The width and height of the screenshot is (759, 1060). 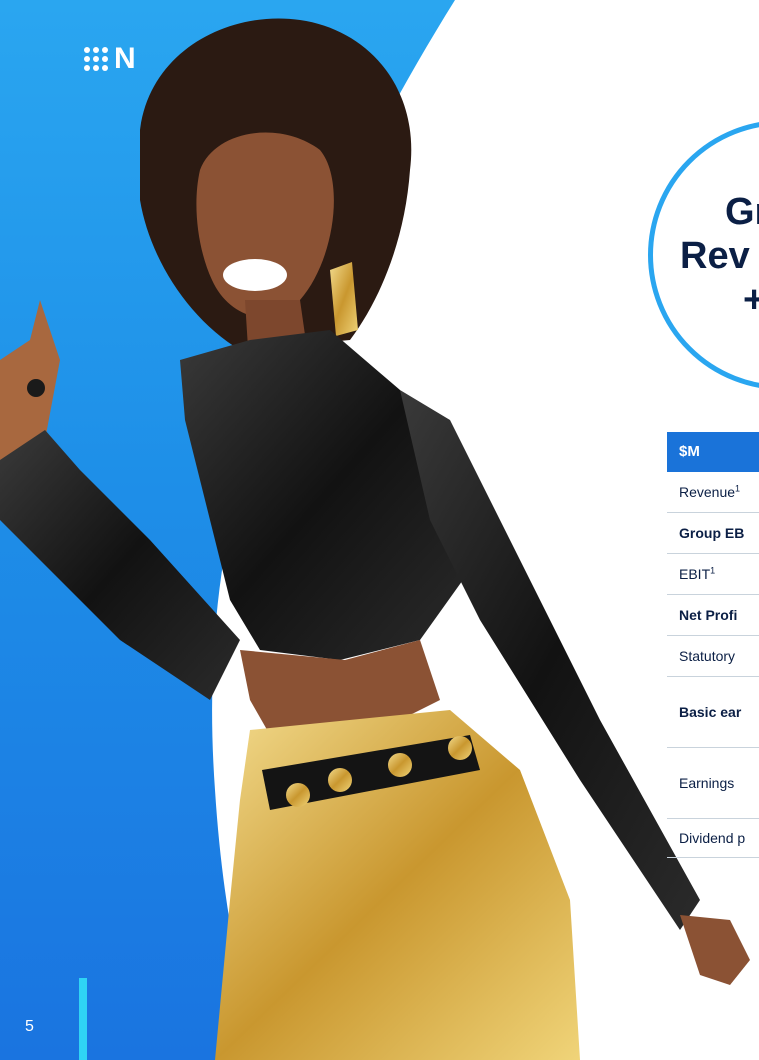 I want to click on highlight-callout-text: Gr Rev +, so click(x=719, y=256).